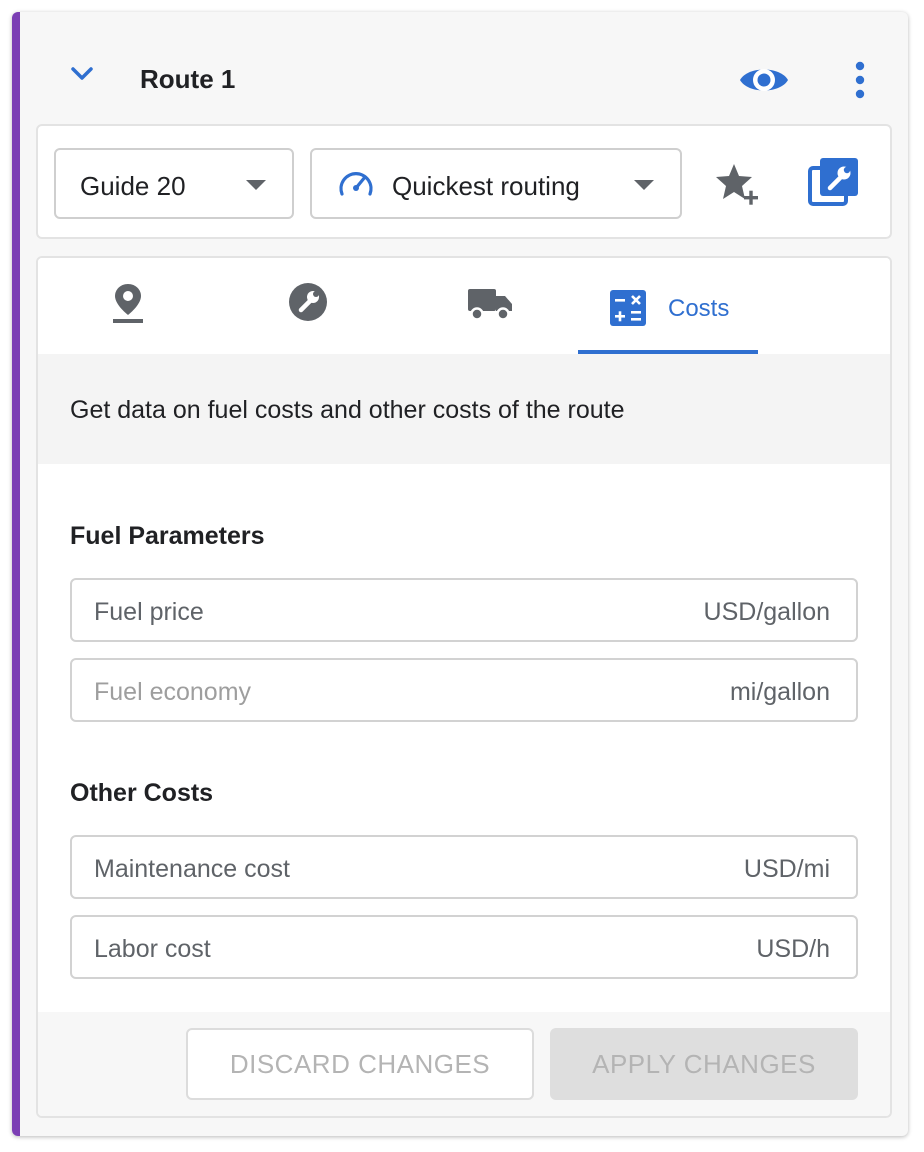  I want to click on more-options-icon, so click(860, 80).